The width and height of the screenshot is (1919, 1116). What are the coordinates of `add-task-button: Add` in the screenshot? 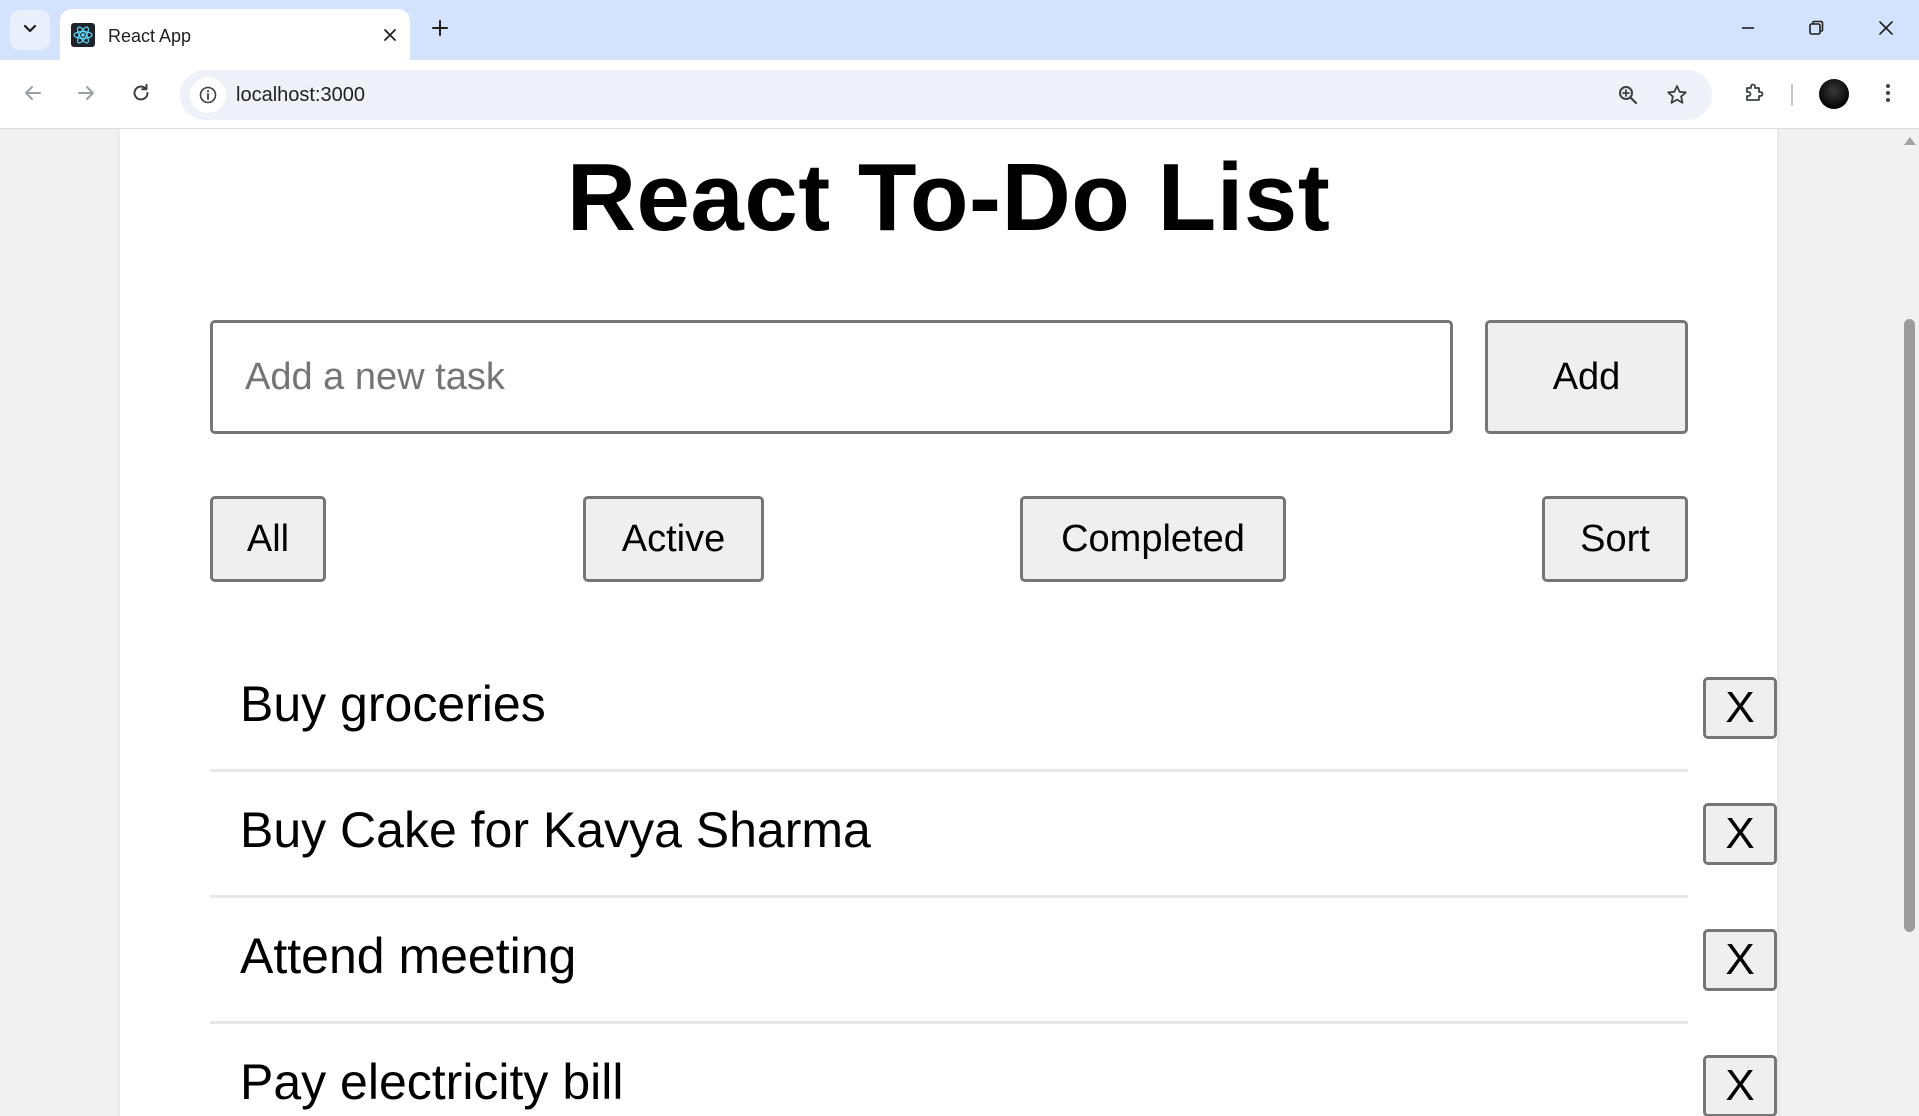 It's located at (1586, 377).